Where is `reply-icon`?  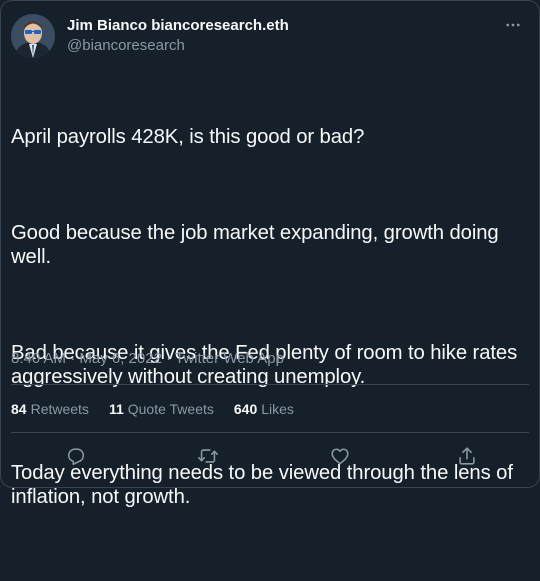
reply-icon is located at coordinates (76, 457).